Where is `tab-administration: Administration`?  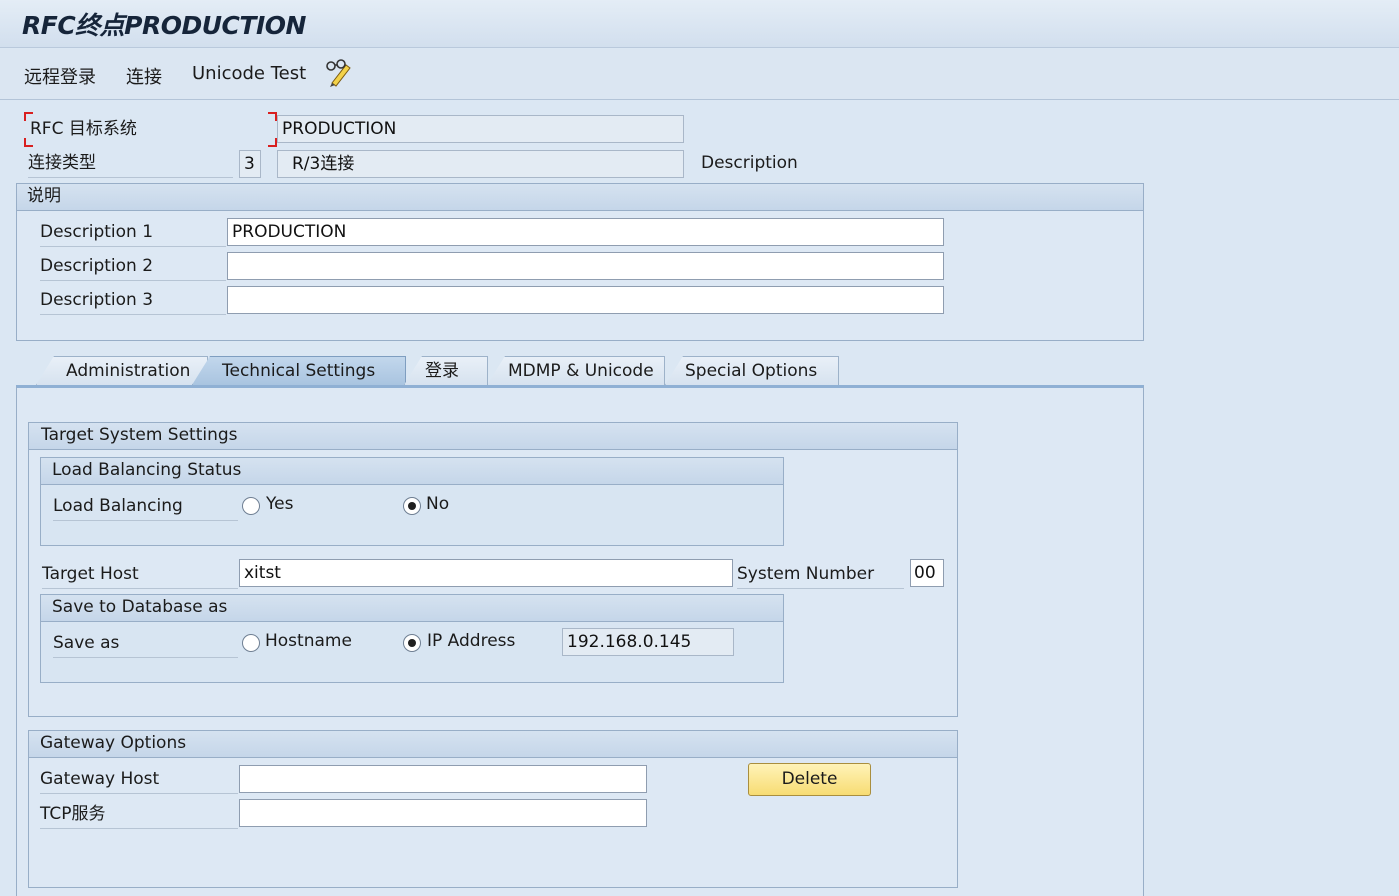 tab-administration: Administration is located at coordinates (122, 370).